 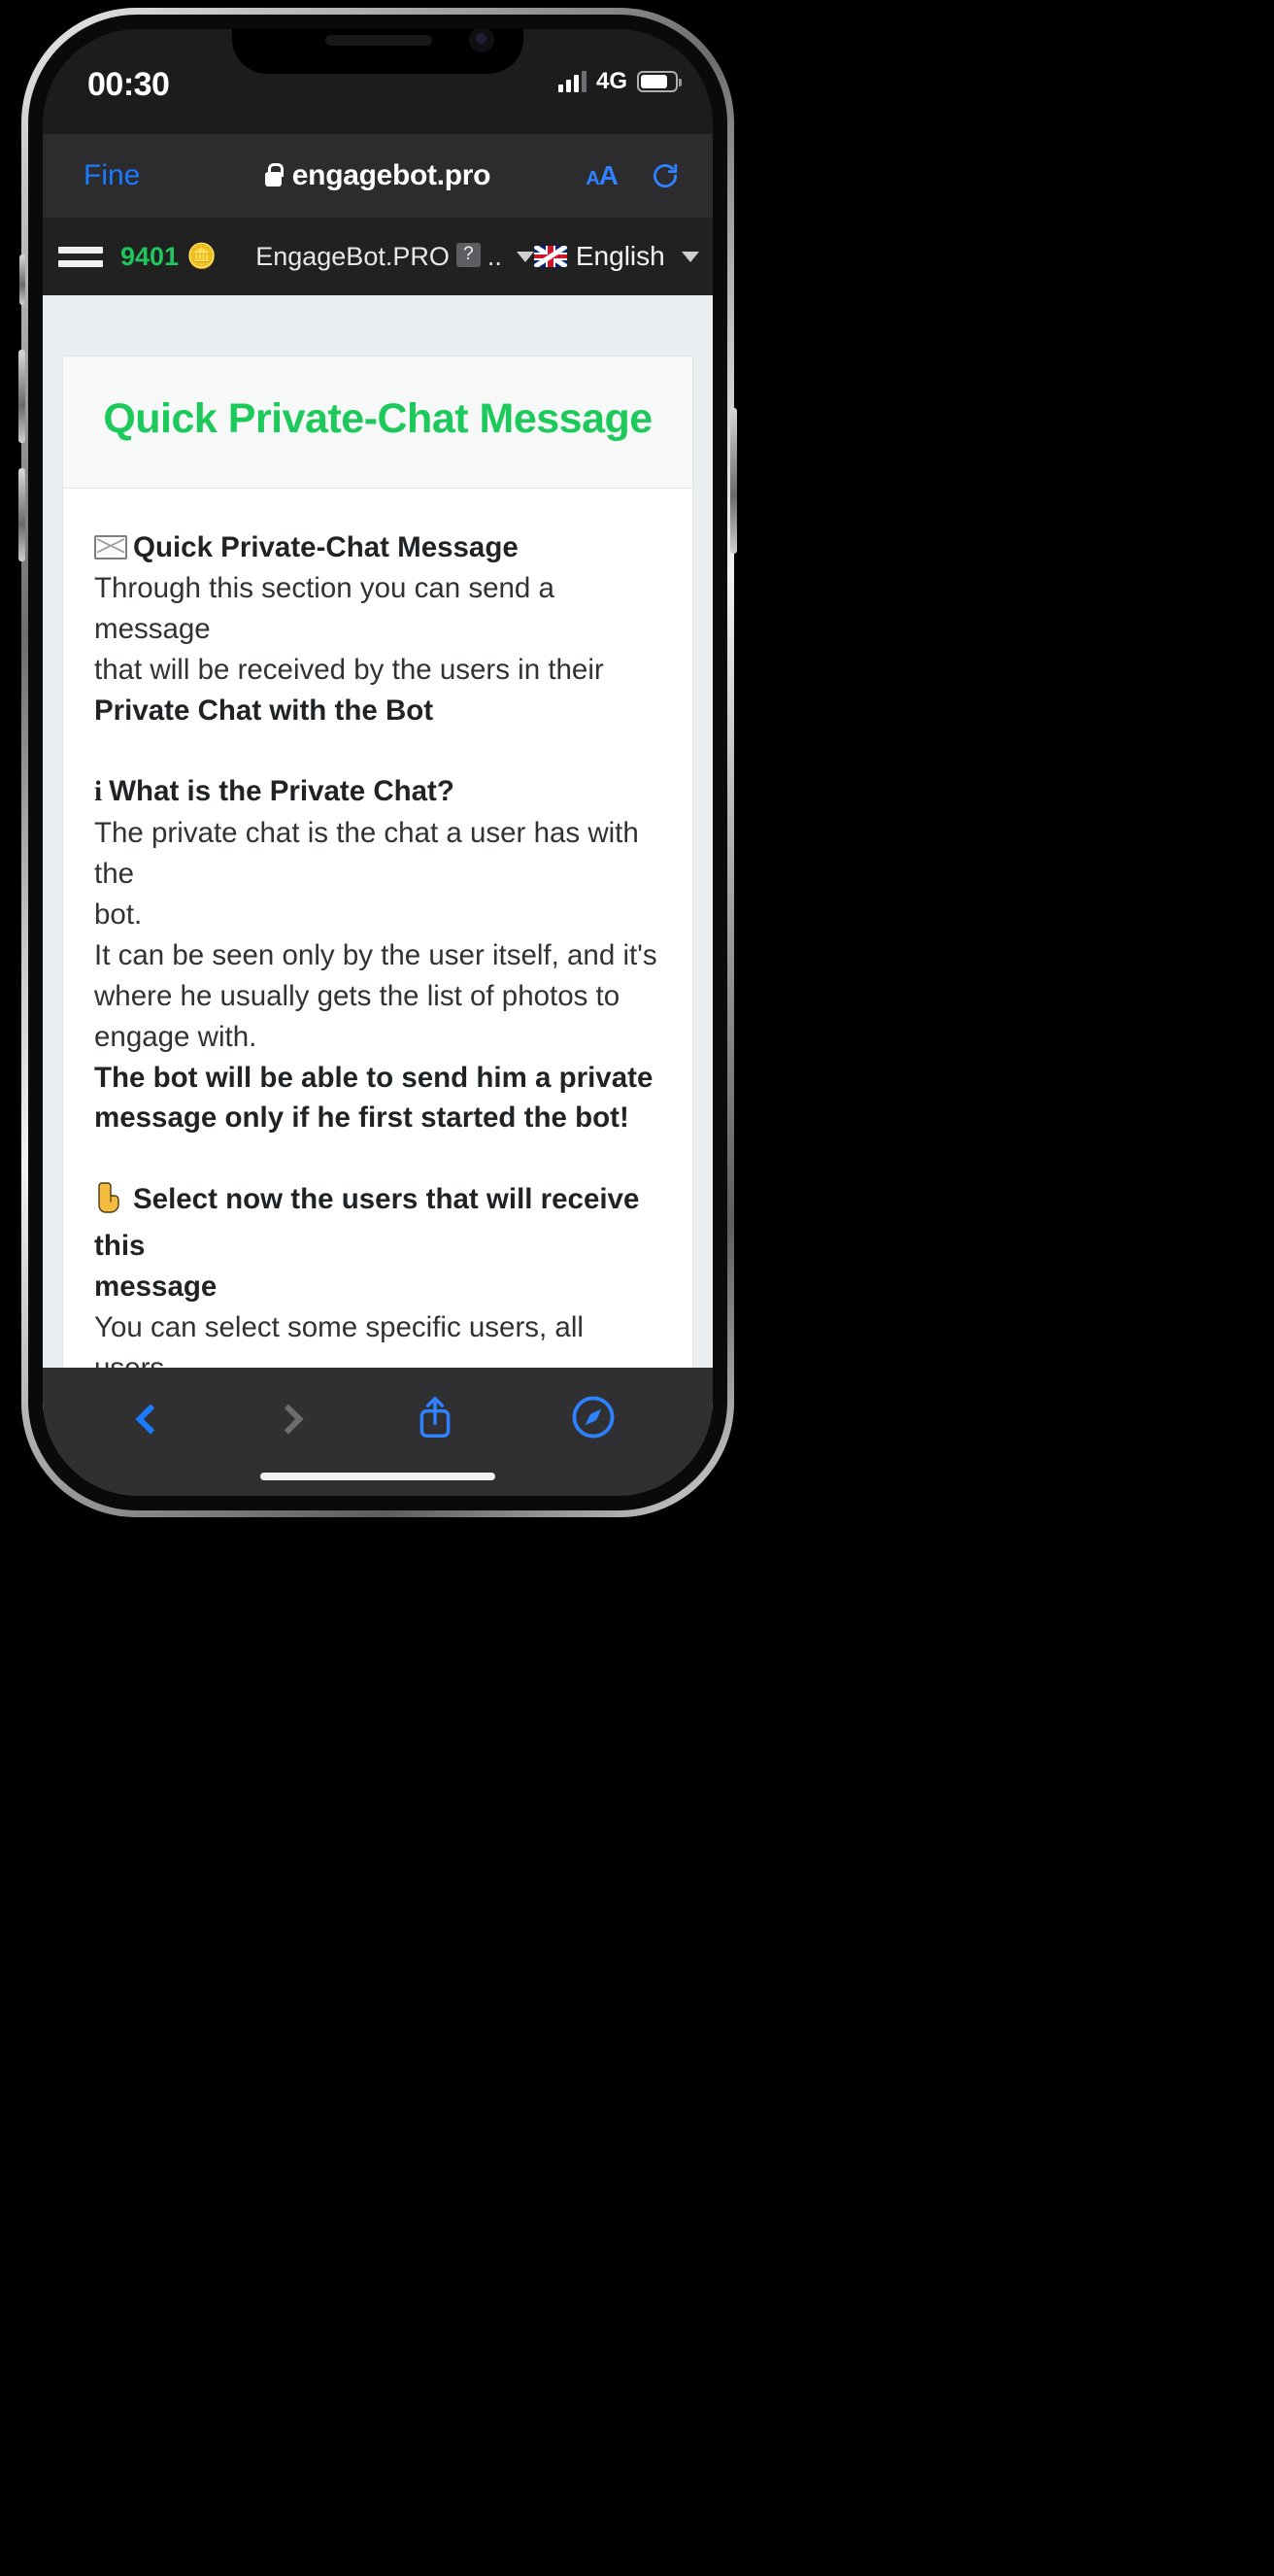 I want to click on section-2-line-5: engage with., so click(x=175, y=1036).